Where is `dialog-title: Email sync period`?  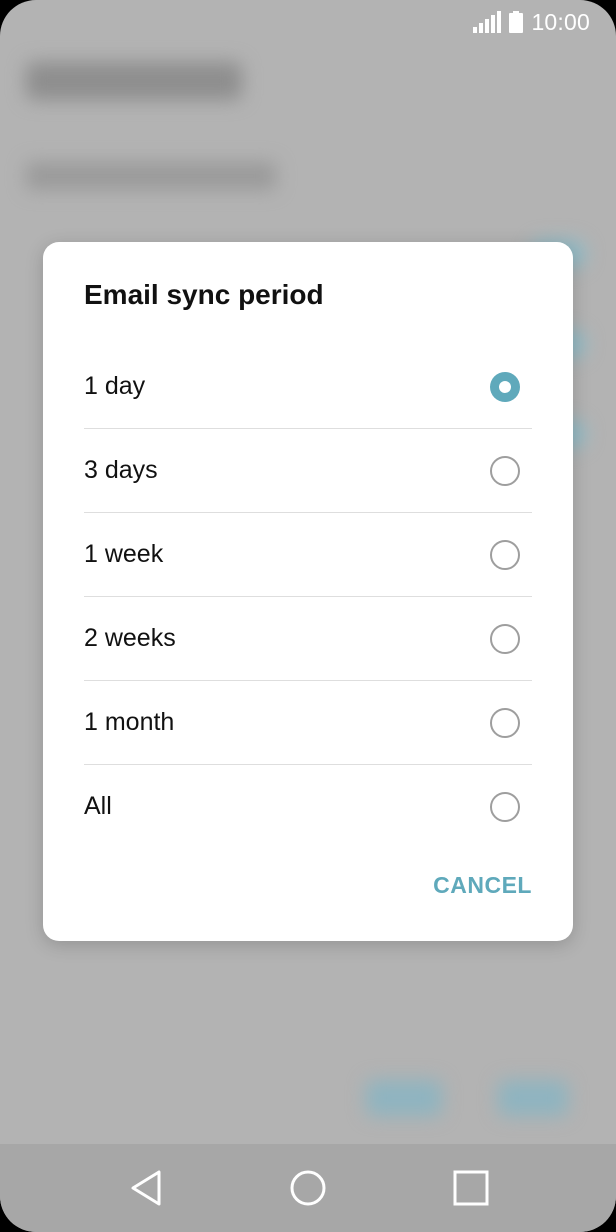 dialog-title: Email sync period is located at coordinates (204, 294).